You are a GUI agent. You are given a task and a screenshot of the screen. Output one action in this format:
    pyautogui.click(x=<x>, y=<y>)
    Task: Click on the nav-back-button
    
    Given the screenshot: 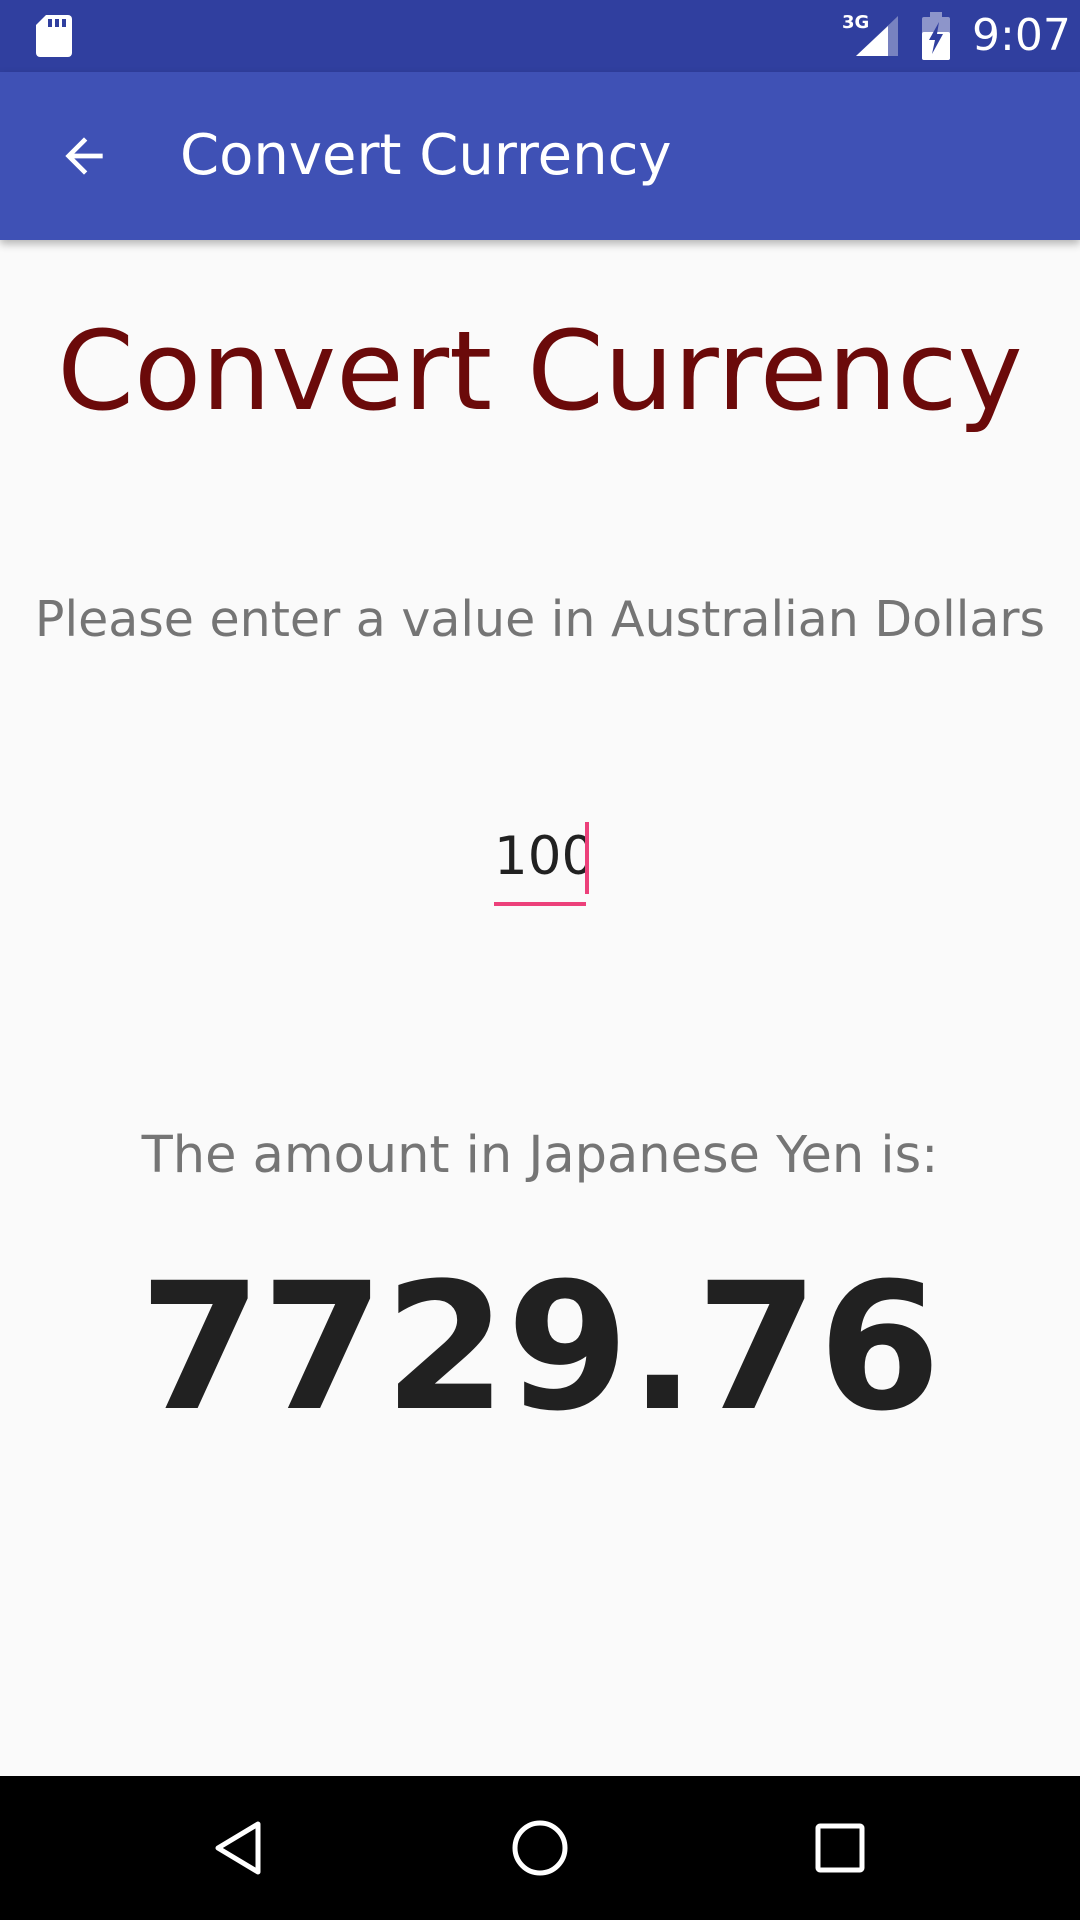 What is the action you would take?
    pyautogui.click(x=240, y=1848)
    